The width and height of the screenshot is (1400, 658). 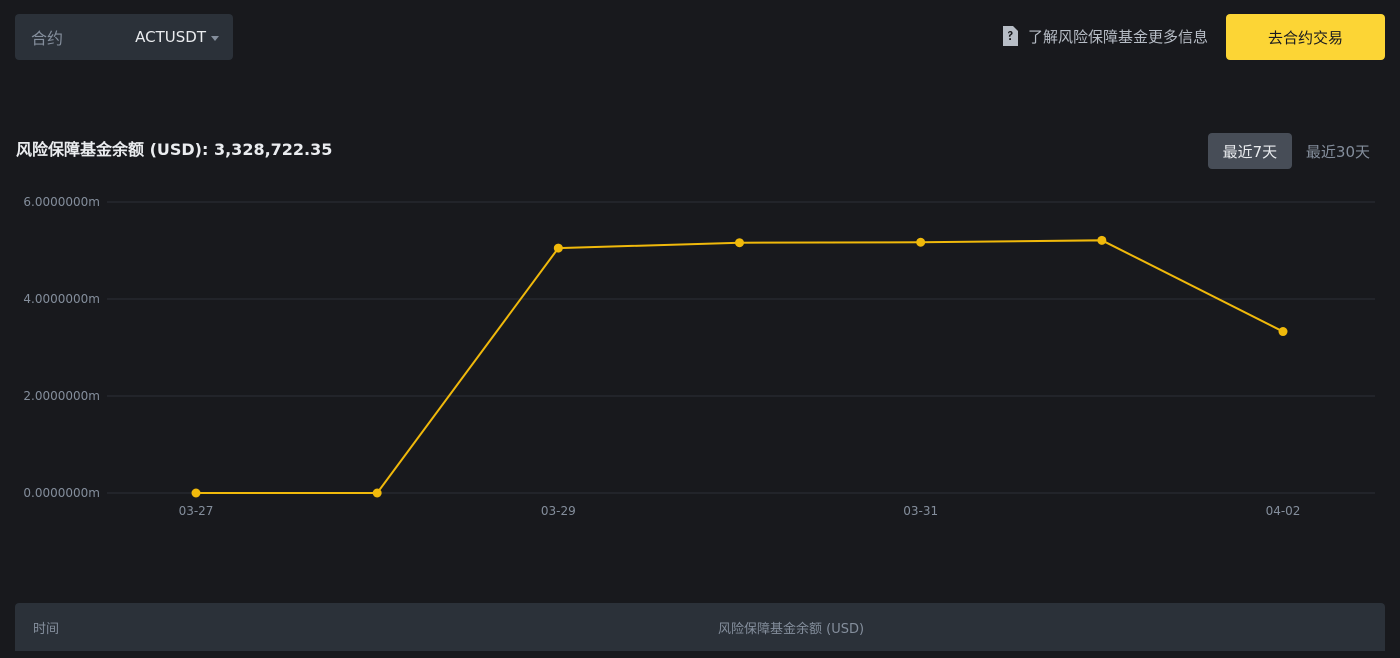 What do you see at coordinates (1117, 36) in the screenshot?
I see `fund-info-link-text: 了解风险保障基金更多信息` at bounding box center [1117, 36].